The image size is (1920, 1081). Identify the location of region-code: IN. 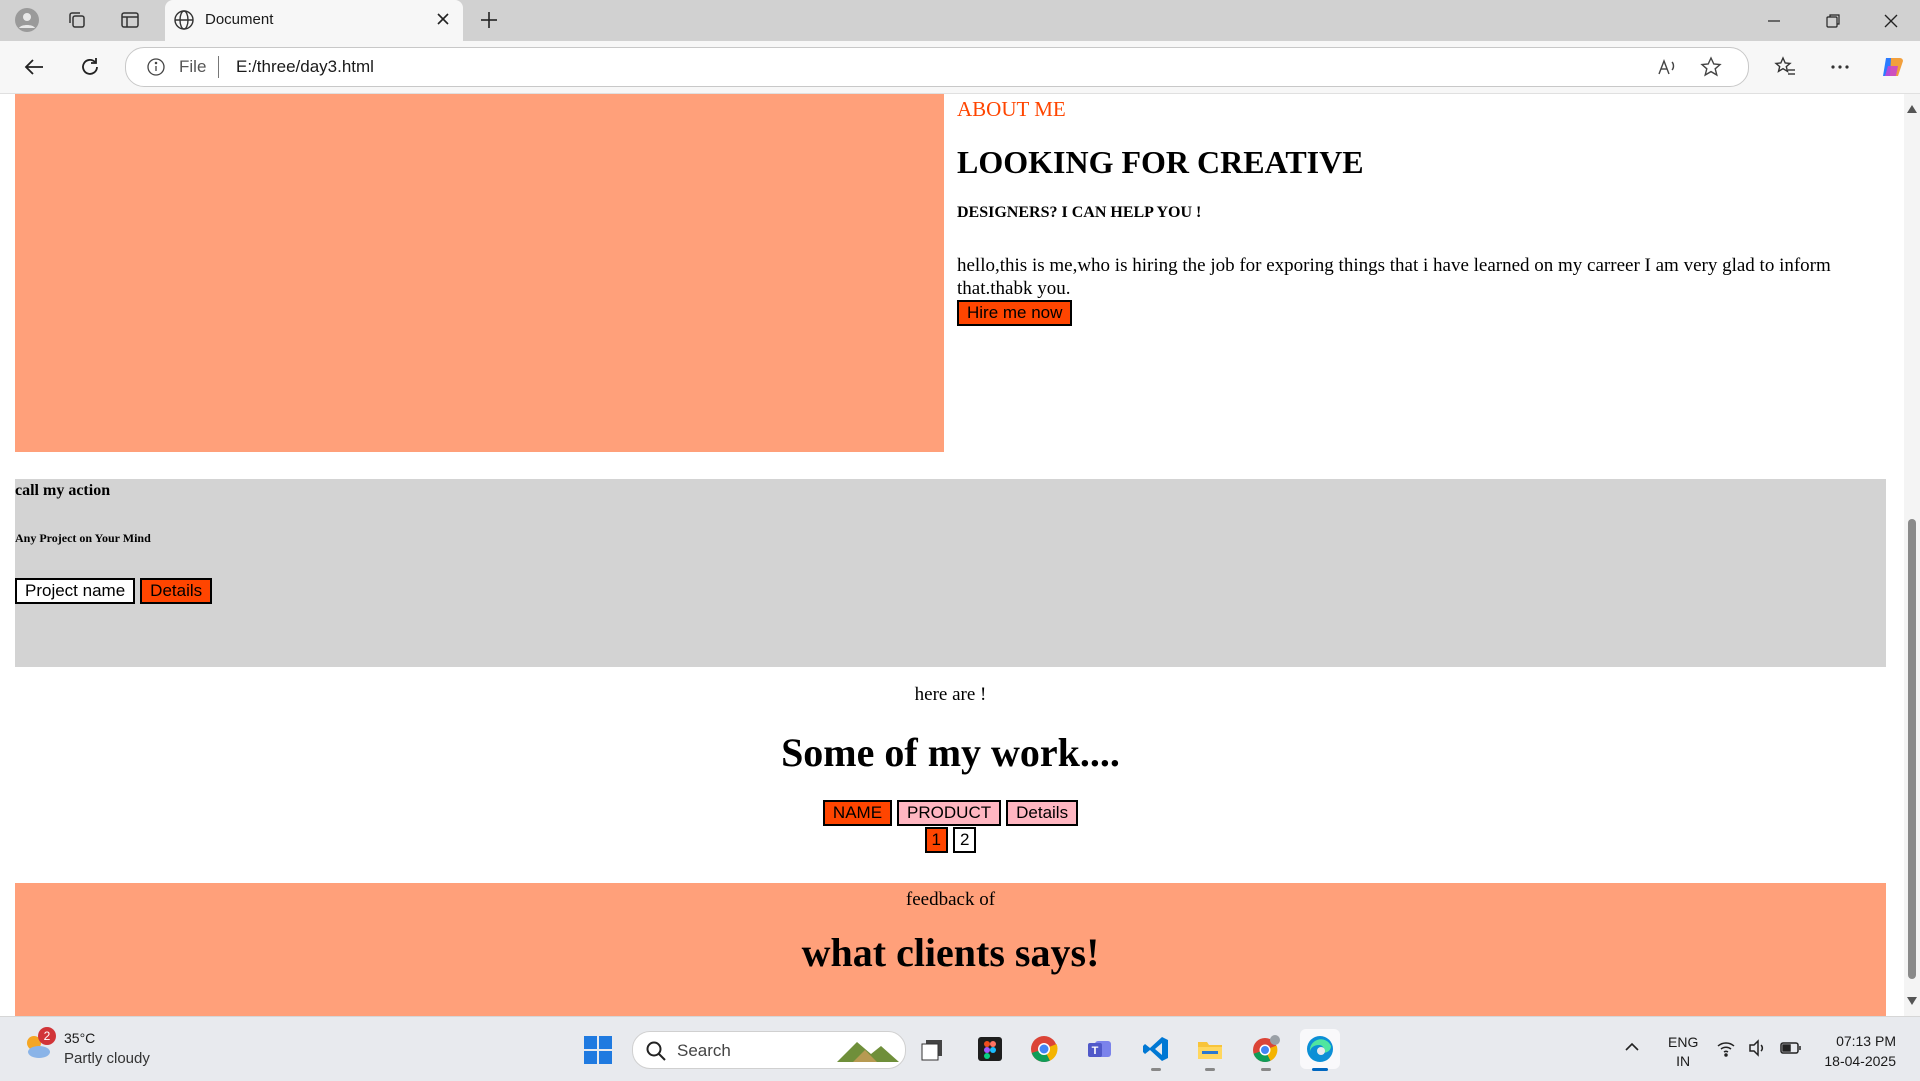
(1683, 1061).